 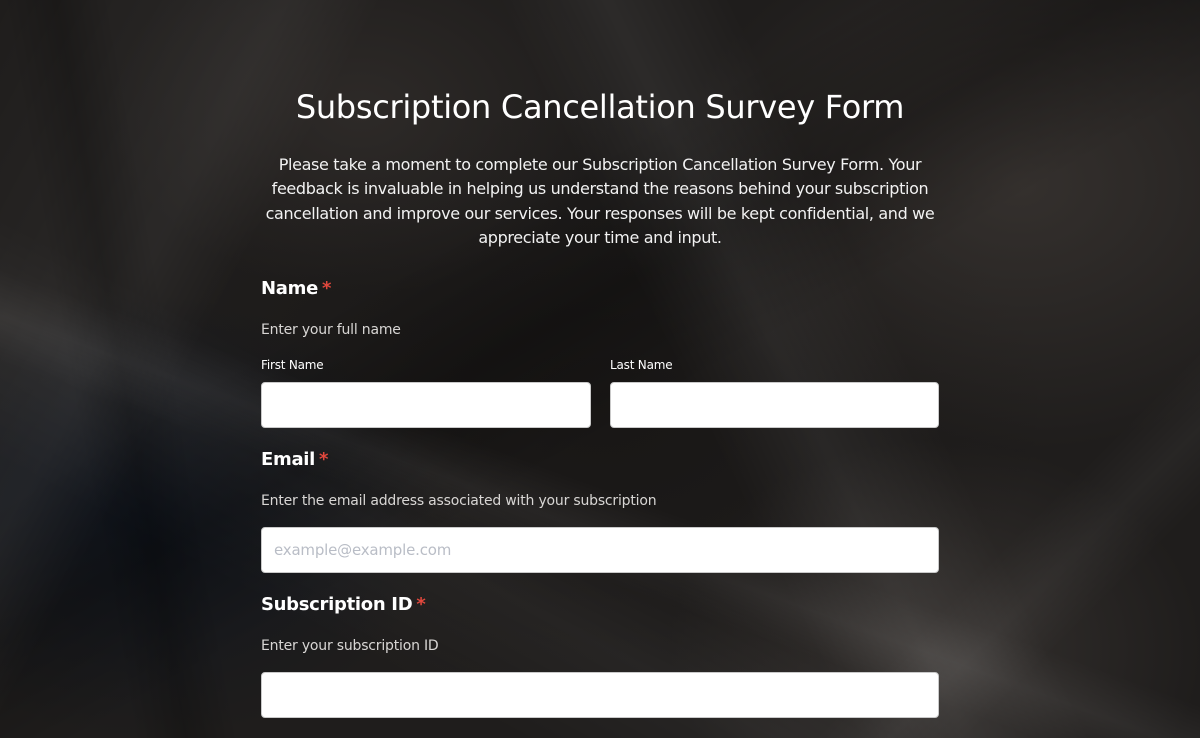 I want to click on email-label: Email *, so click(x=294, y=460).